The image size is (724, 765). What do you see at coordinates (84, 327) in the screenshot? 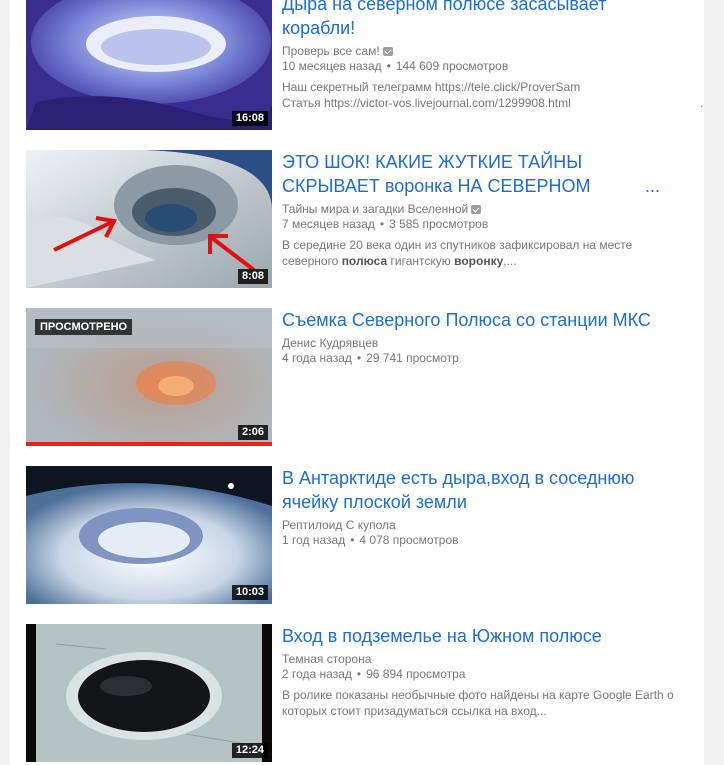
I see `watched-badge: ПРОСМОТРЕНО` at bounding box center [84, 327].